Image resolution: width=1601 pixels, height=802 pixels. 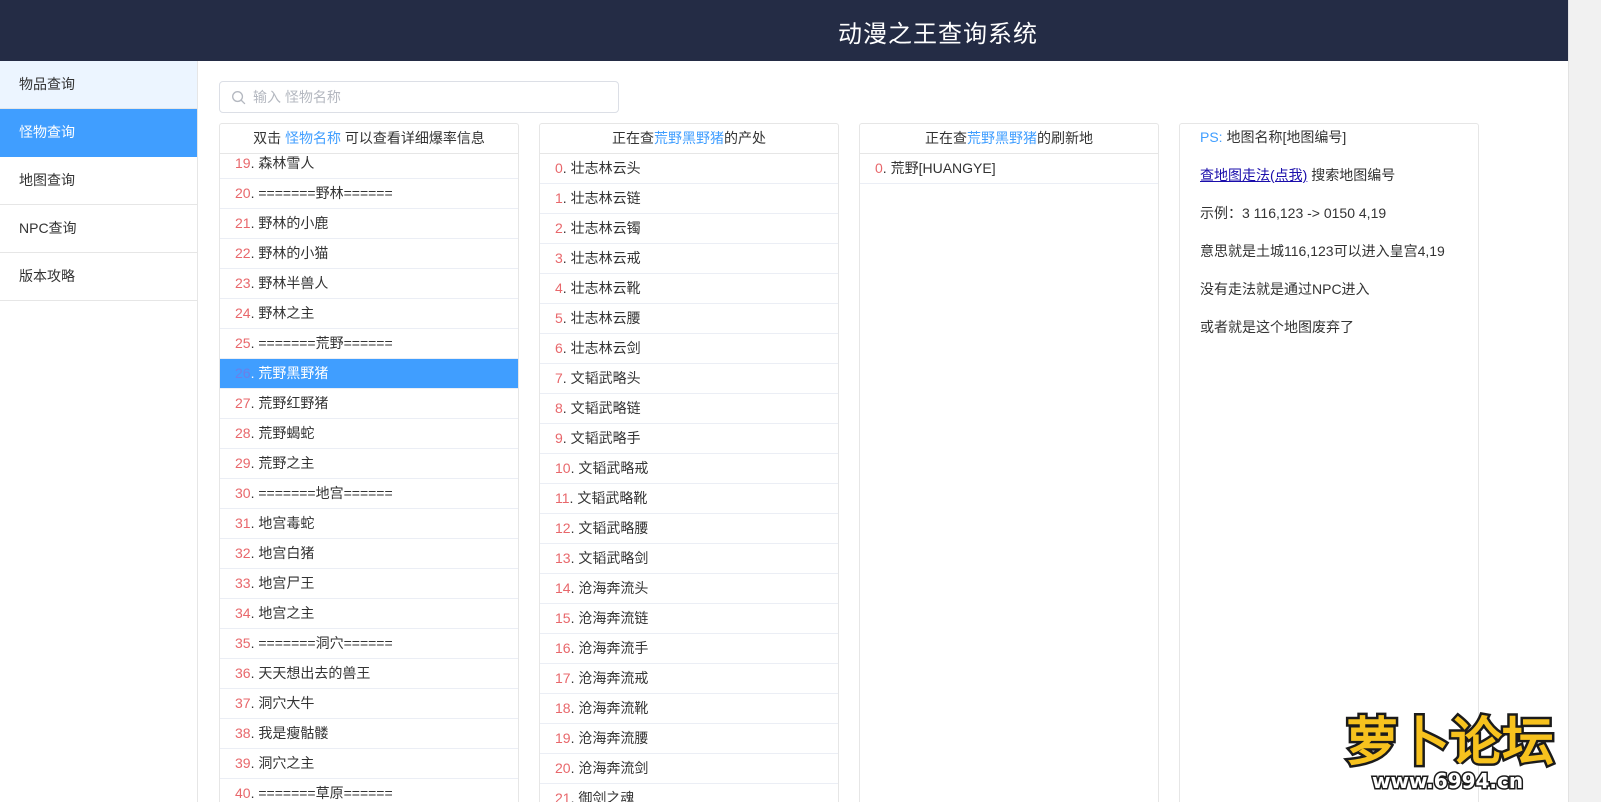 I want to click on sidebar-item-npc: NPC查询, so click(x=98, y=229).